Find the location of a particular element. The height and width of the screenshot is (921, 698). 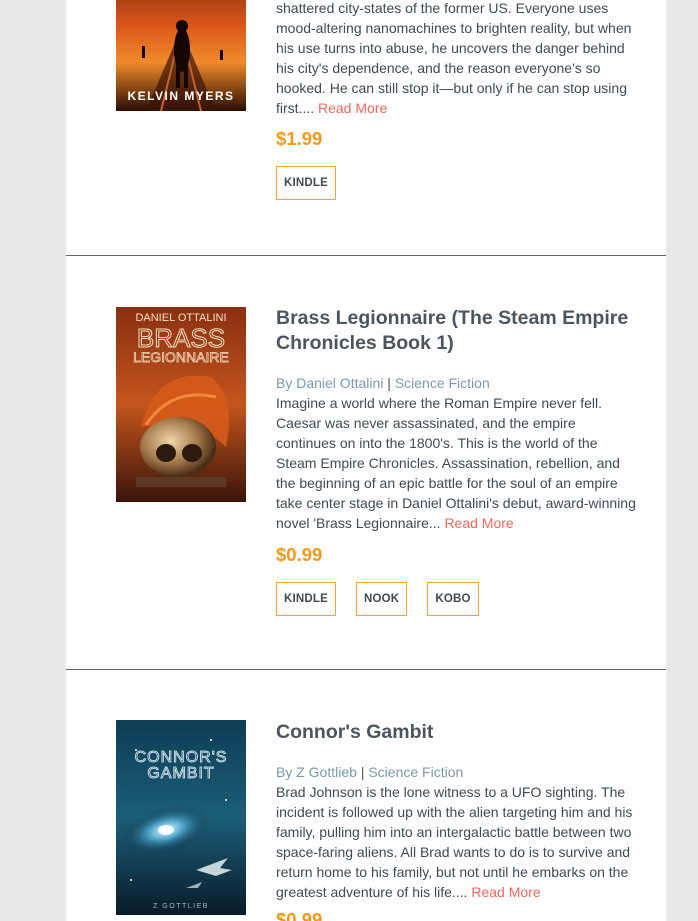

book-meta: By Daniel Ottalini | Science Fiction is located at coordinates (457, 383).